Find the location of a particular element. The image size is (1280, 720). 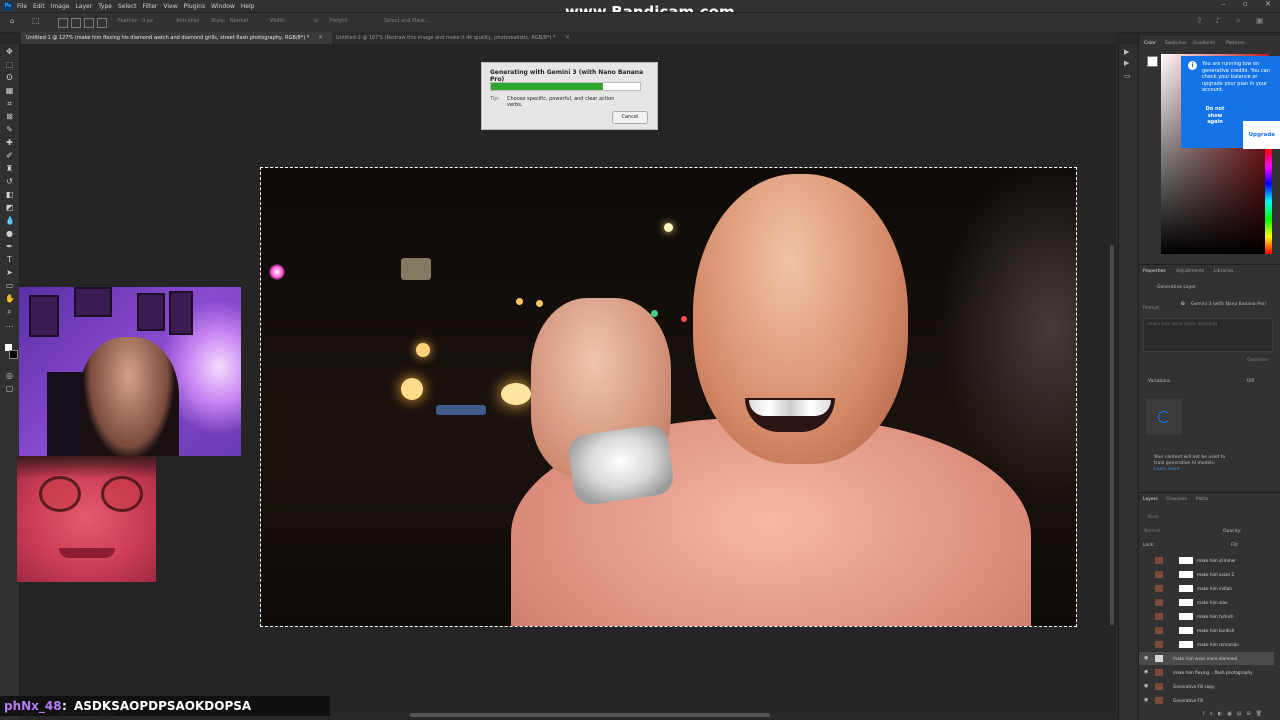

tab-patterns: Patterns is located at coordinates (1235, 43).